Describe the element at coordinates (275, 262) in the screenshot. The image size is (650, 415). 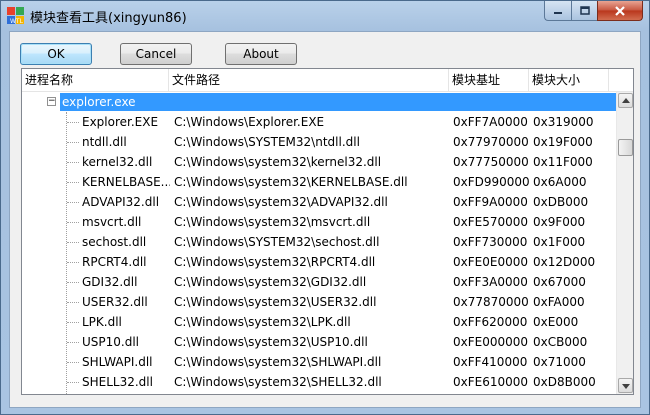
I see `module-path: C:\Windows\system32\RPCRT4.dll` at that location.